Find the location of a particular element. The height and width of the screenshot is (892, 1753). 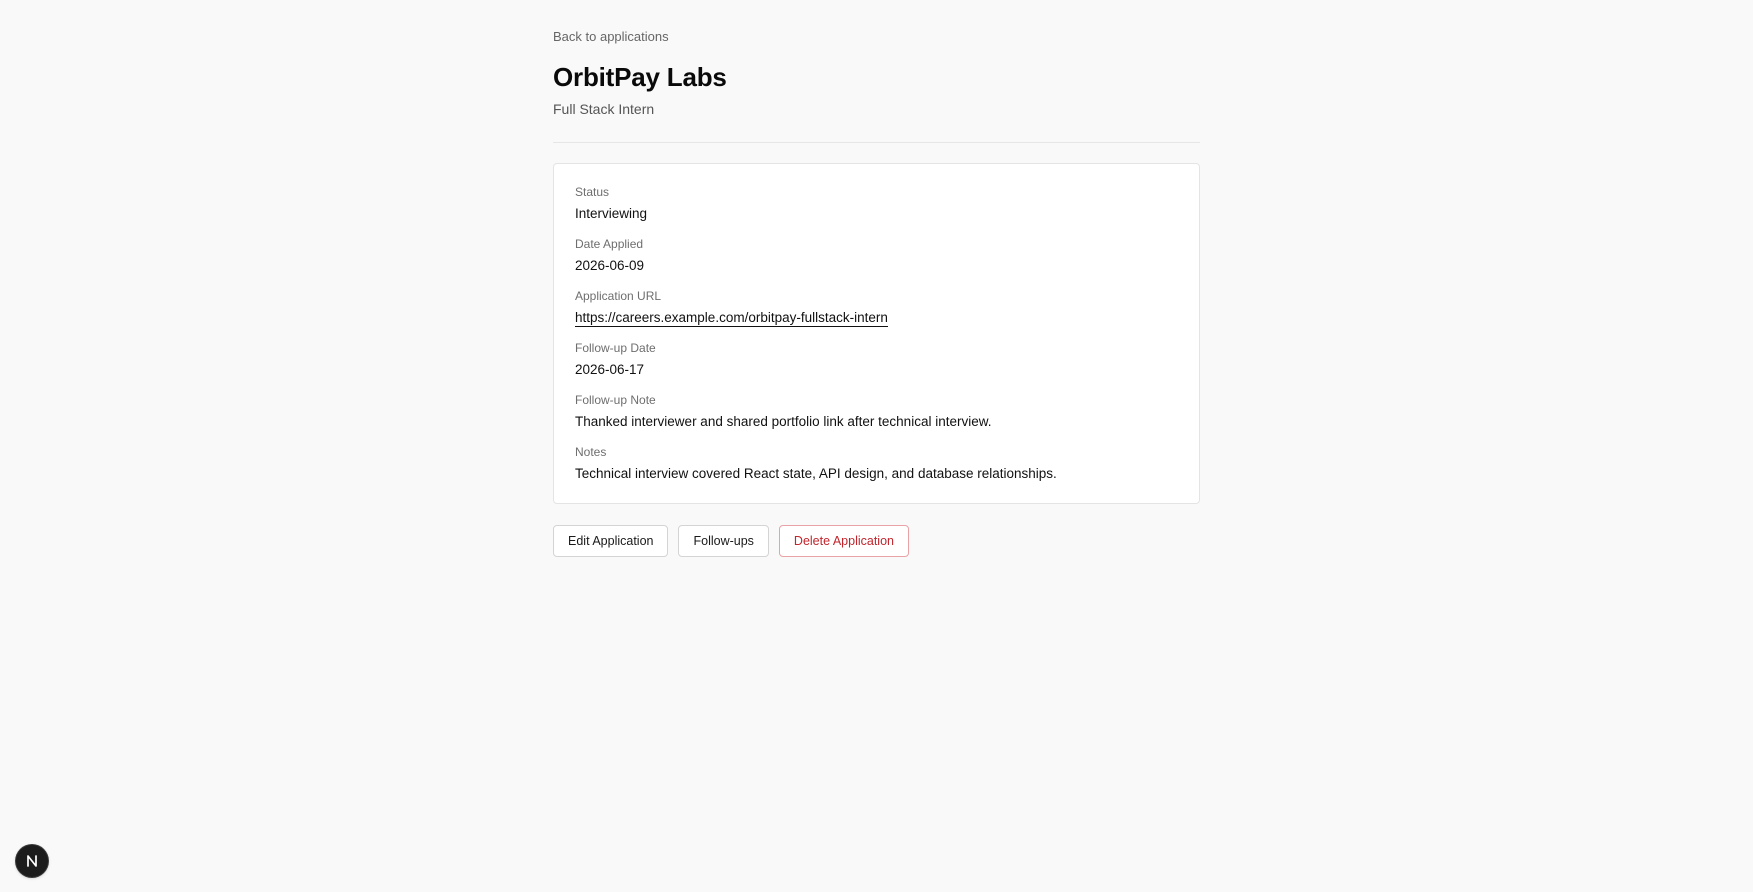

page-title: OrbitPay Labs is located at coordinates (640, 77).